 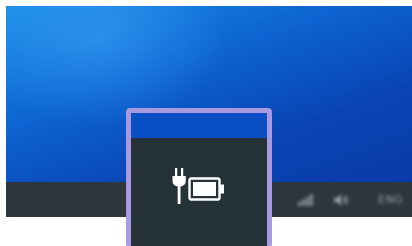 I want to click on volume-icon, so click(x=341, y=199).